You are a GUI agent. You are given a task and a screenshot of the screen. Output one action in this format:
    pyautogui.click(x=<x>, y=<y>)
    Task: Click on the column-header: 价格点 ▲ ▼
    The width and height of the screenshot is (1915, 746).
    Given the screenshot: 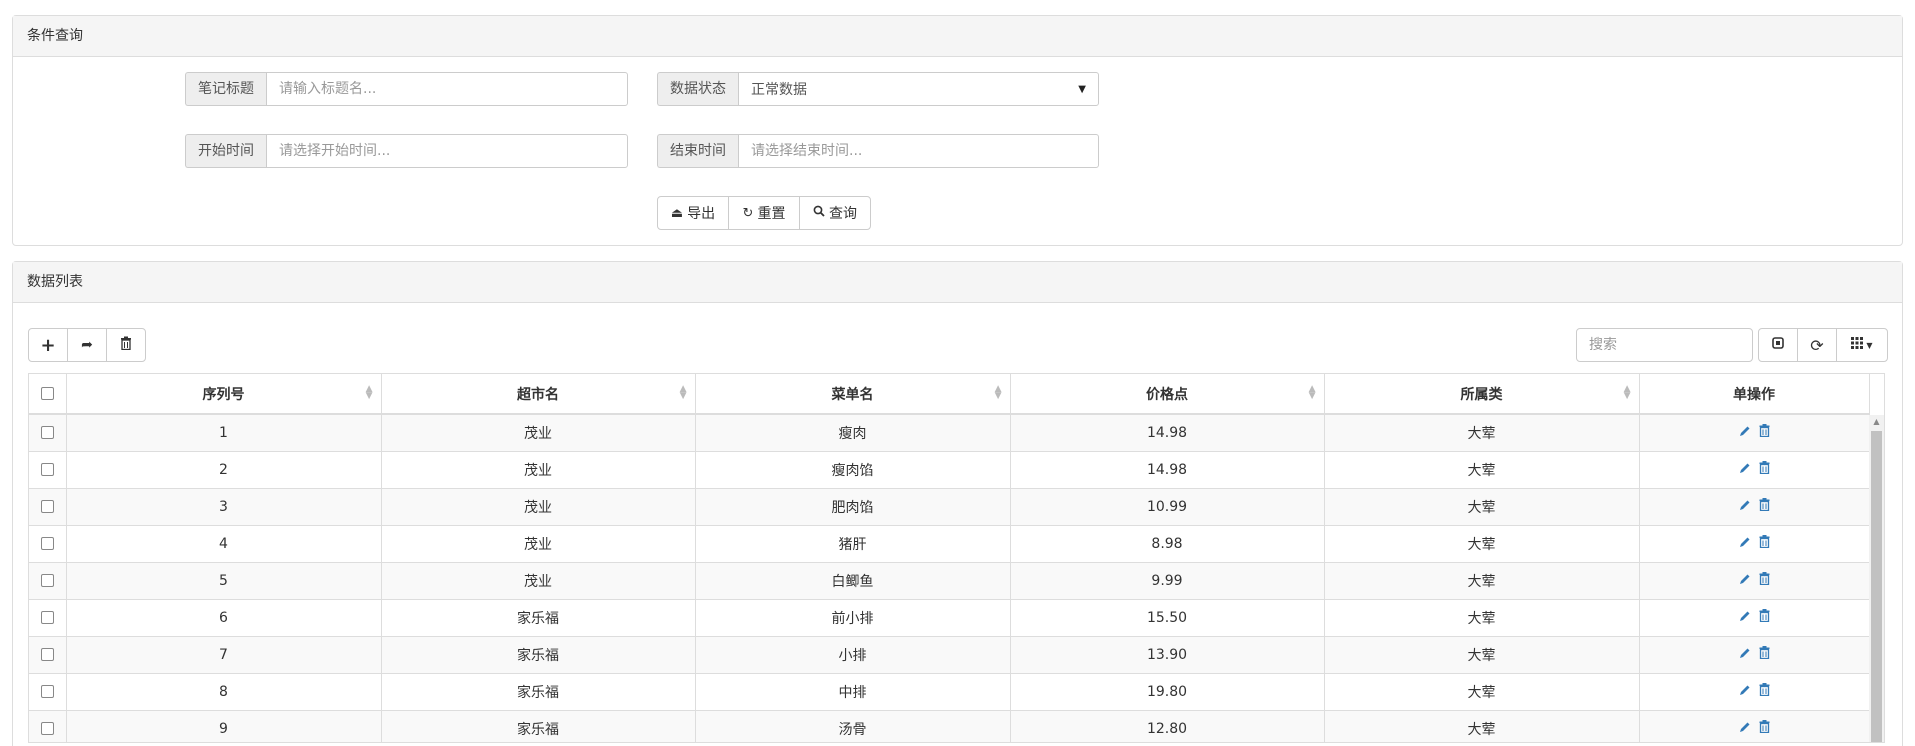 What is the action you would take?
    pyautogui.click(x=1167, y=394)
    